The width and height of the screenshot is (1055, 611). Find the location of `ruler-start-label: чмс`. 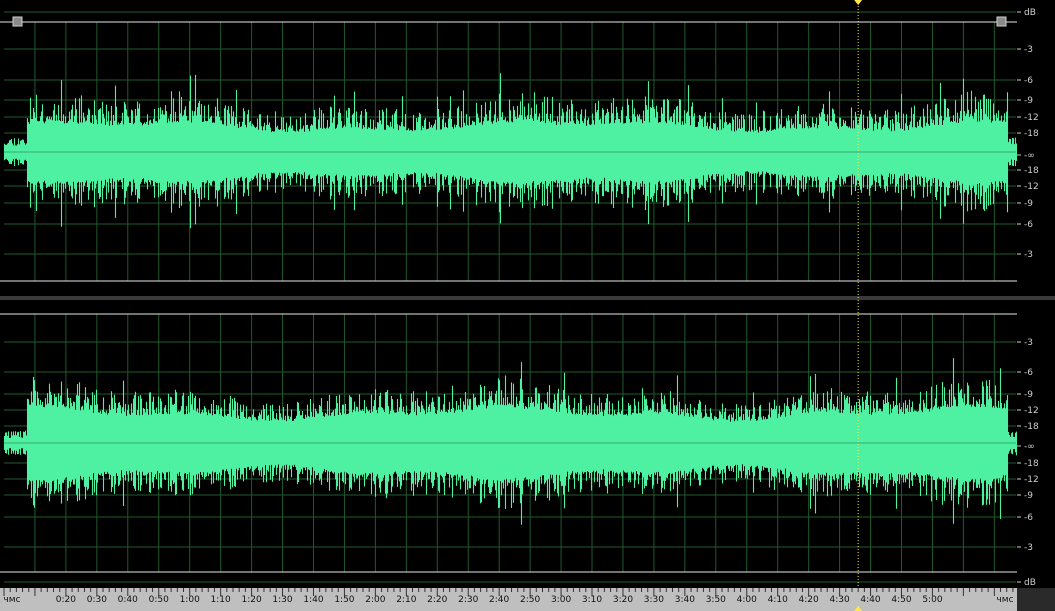

ruler-start-label: чмс is located at coordinates (11, 600).